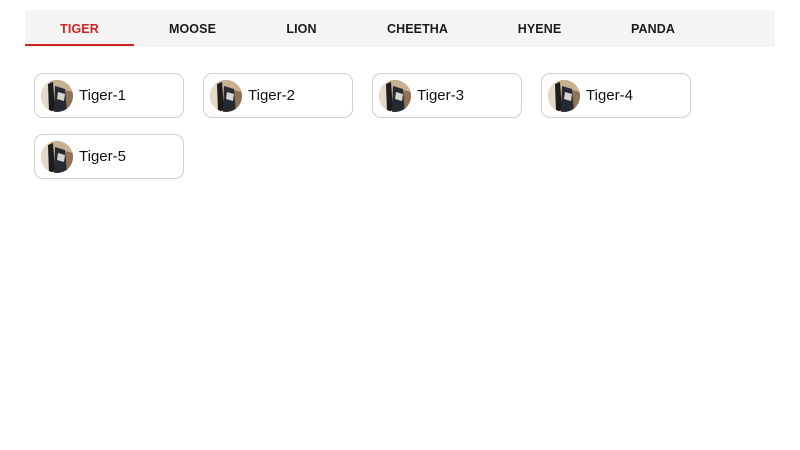 This screenshot has height=450, width=800. I want to click on card-tiger-5: Tiger-5, so click(109, 156).